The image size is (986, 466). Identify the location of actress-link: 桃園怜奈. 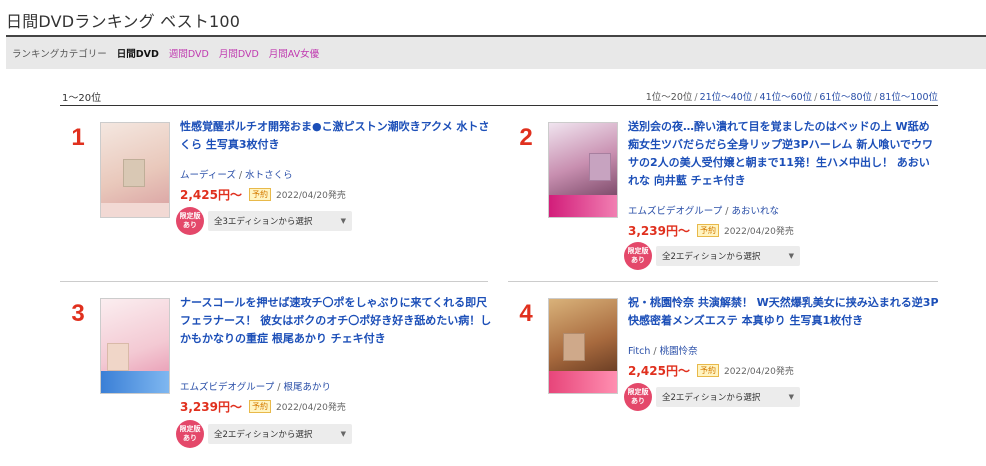
(679, 351).